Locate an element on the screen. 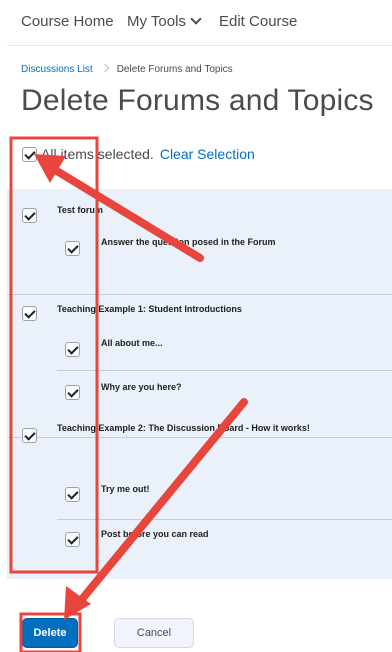 The height and width of the screenshot is (652, 392). nav-edit-course: Edit Course is located at coordinates (258, 21).